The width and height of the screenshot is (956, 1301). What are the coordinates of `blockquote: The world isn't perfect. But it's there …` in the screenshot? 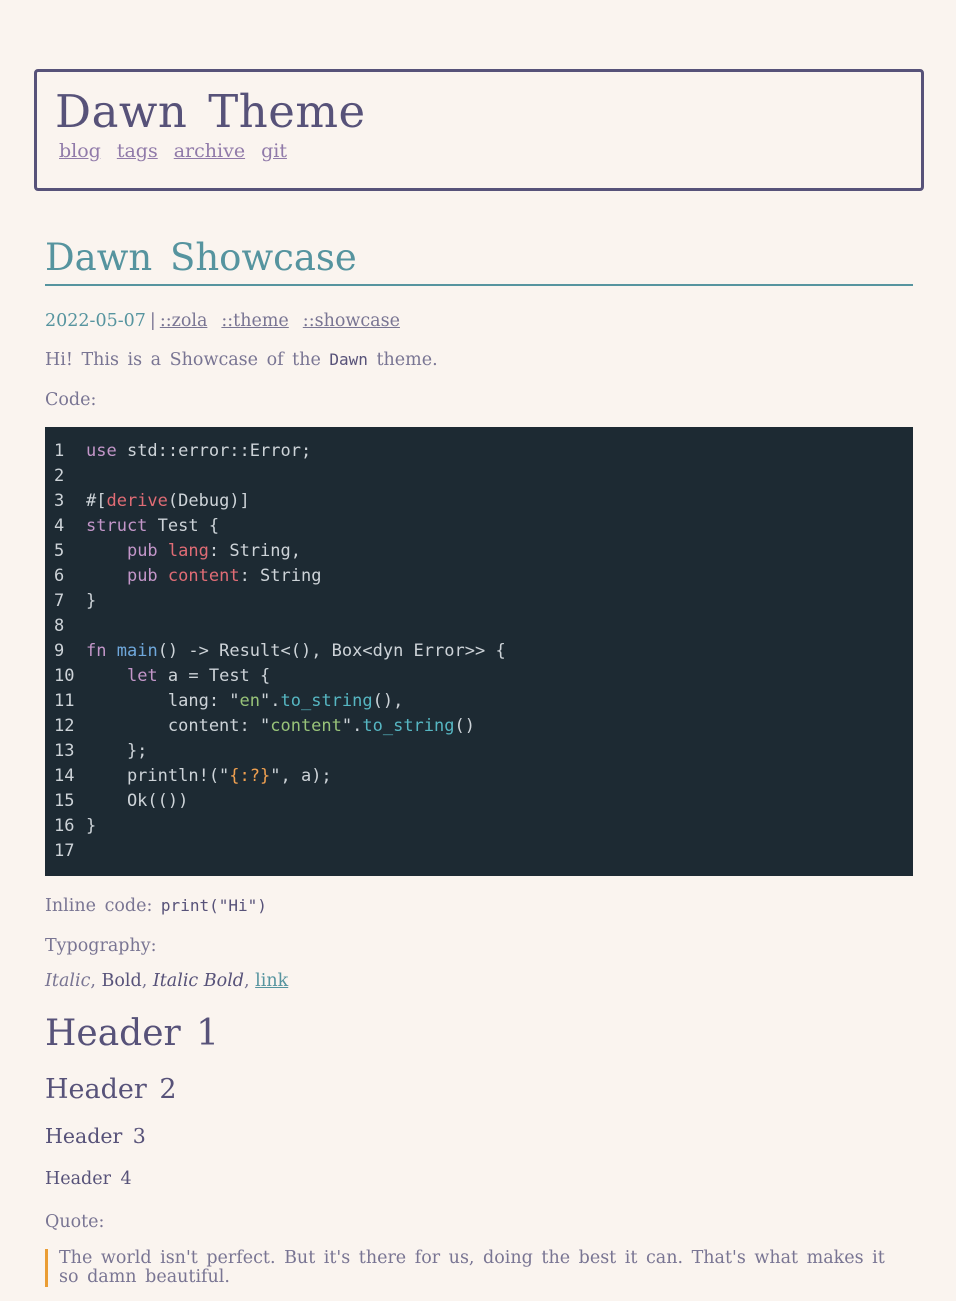 It's located at (467, 1268).